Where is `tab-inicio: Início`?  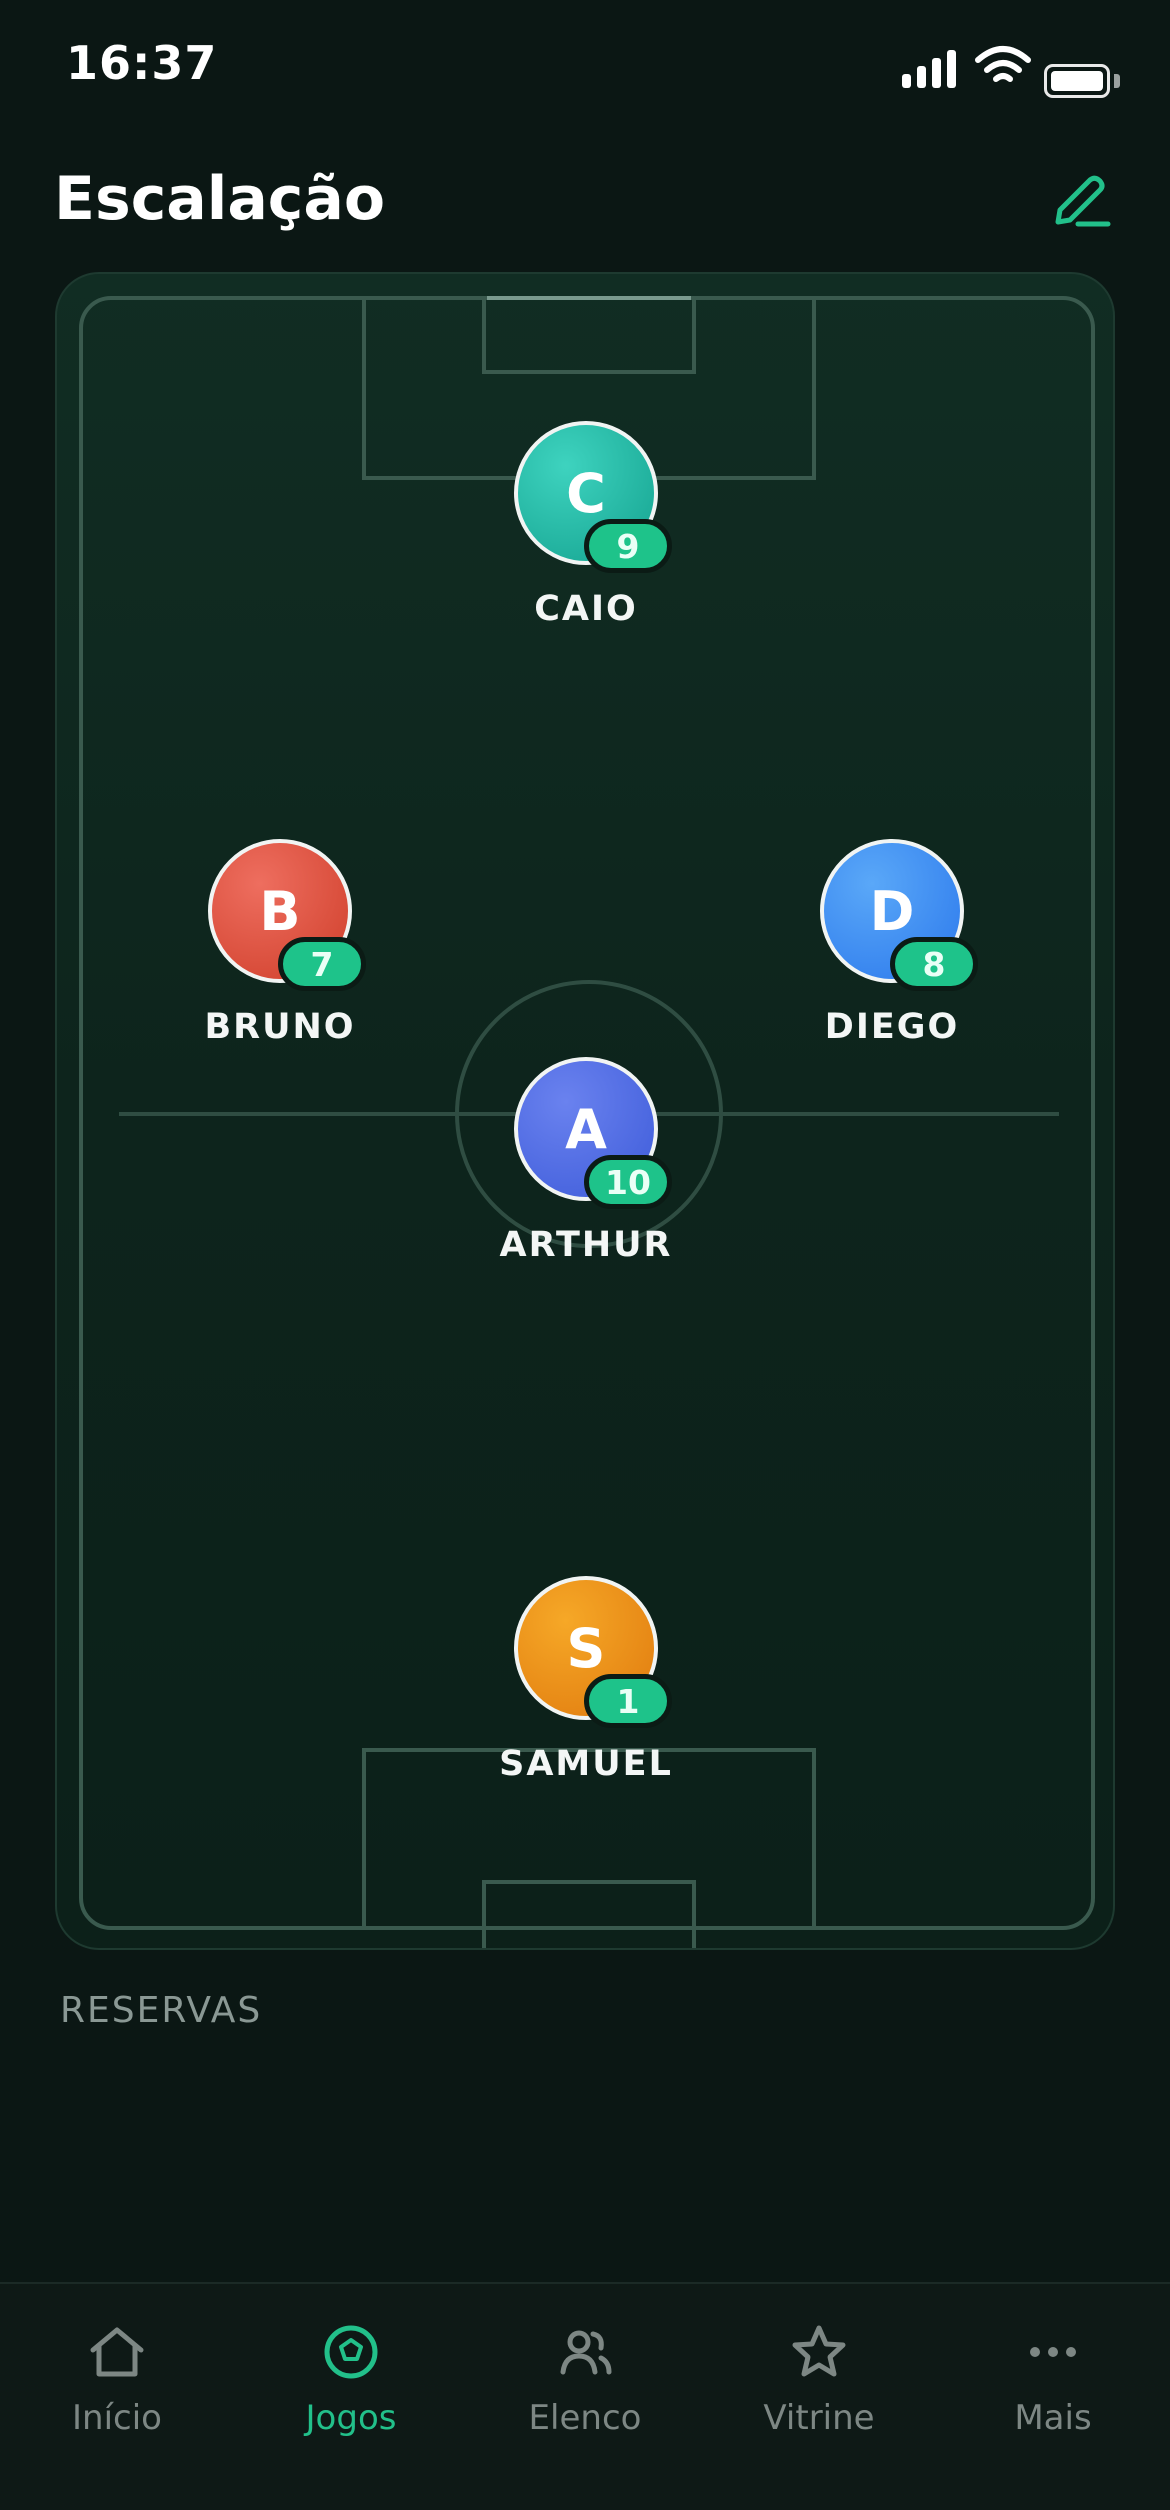
tab-inicio: Início is located at coordinates (117, 2397).